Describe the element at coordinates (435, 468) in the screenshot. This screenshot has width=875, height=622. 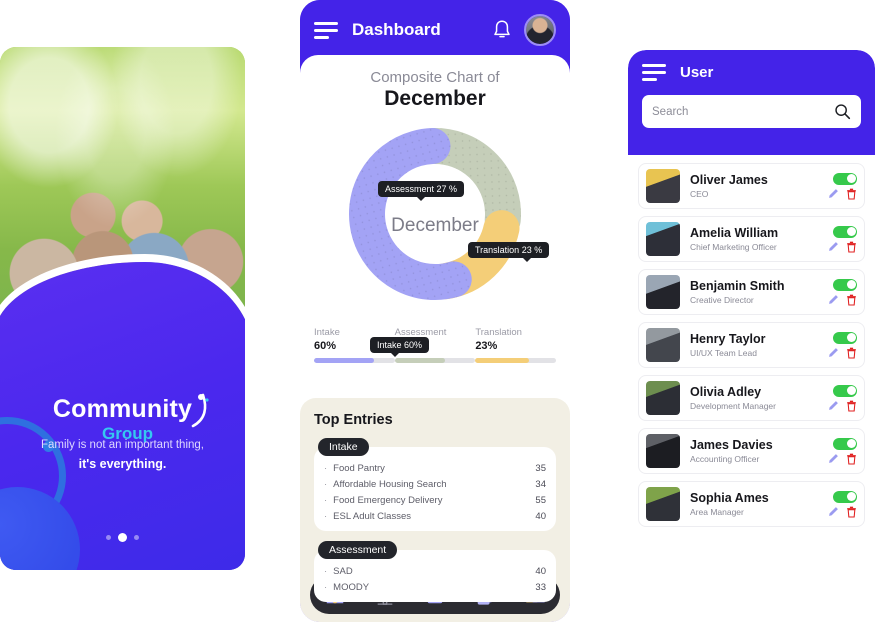
I see `list-item: · Food Pantry 35` at that location.